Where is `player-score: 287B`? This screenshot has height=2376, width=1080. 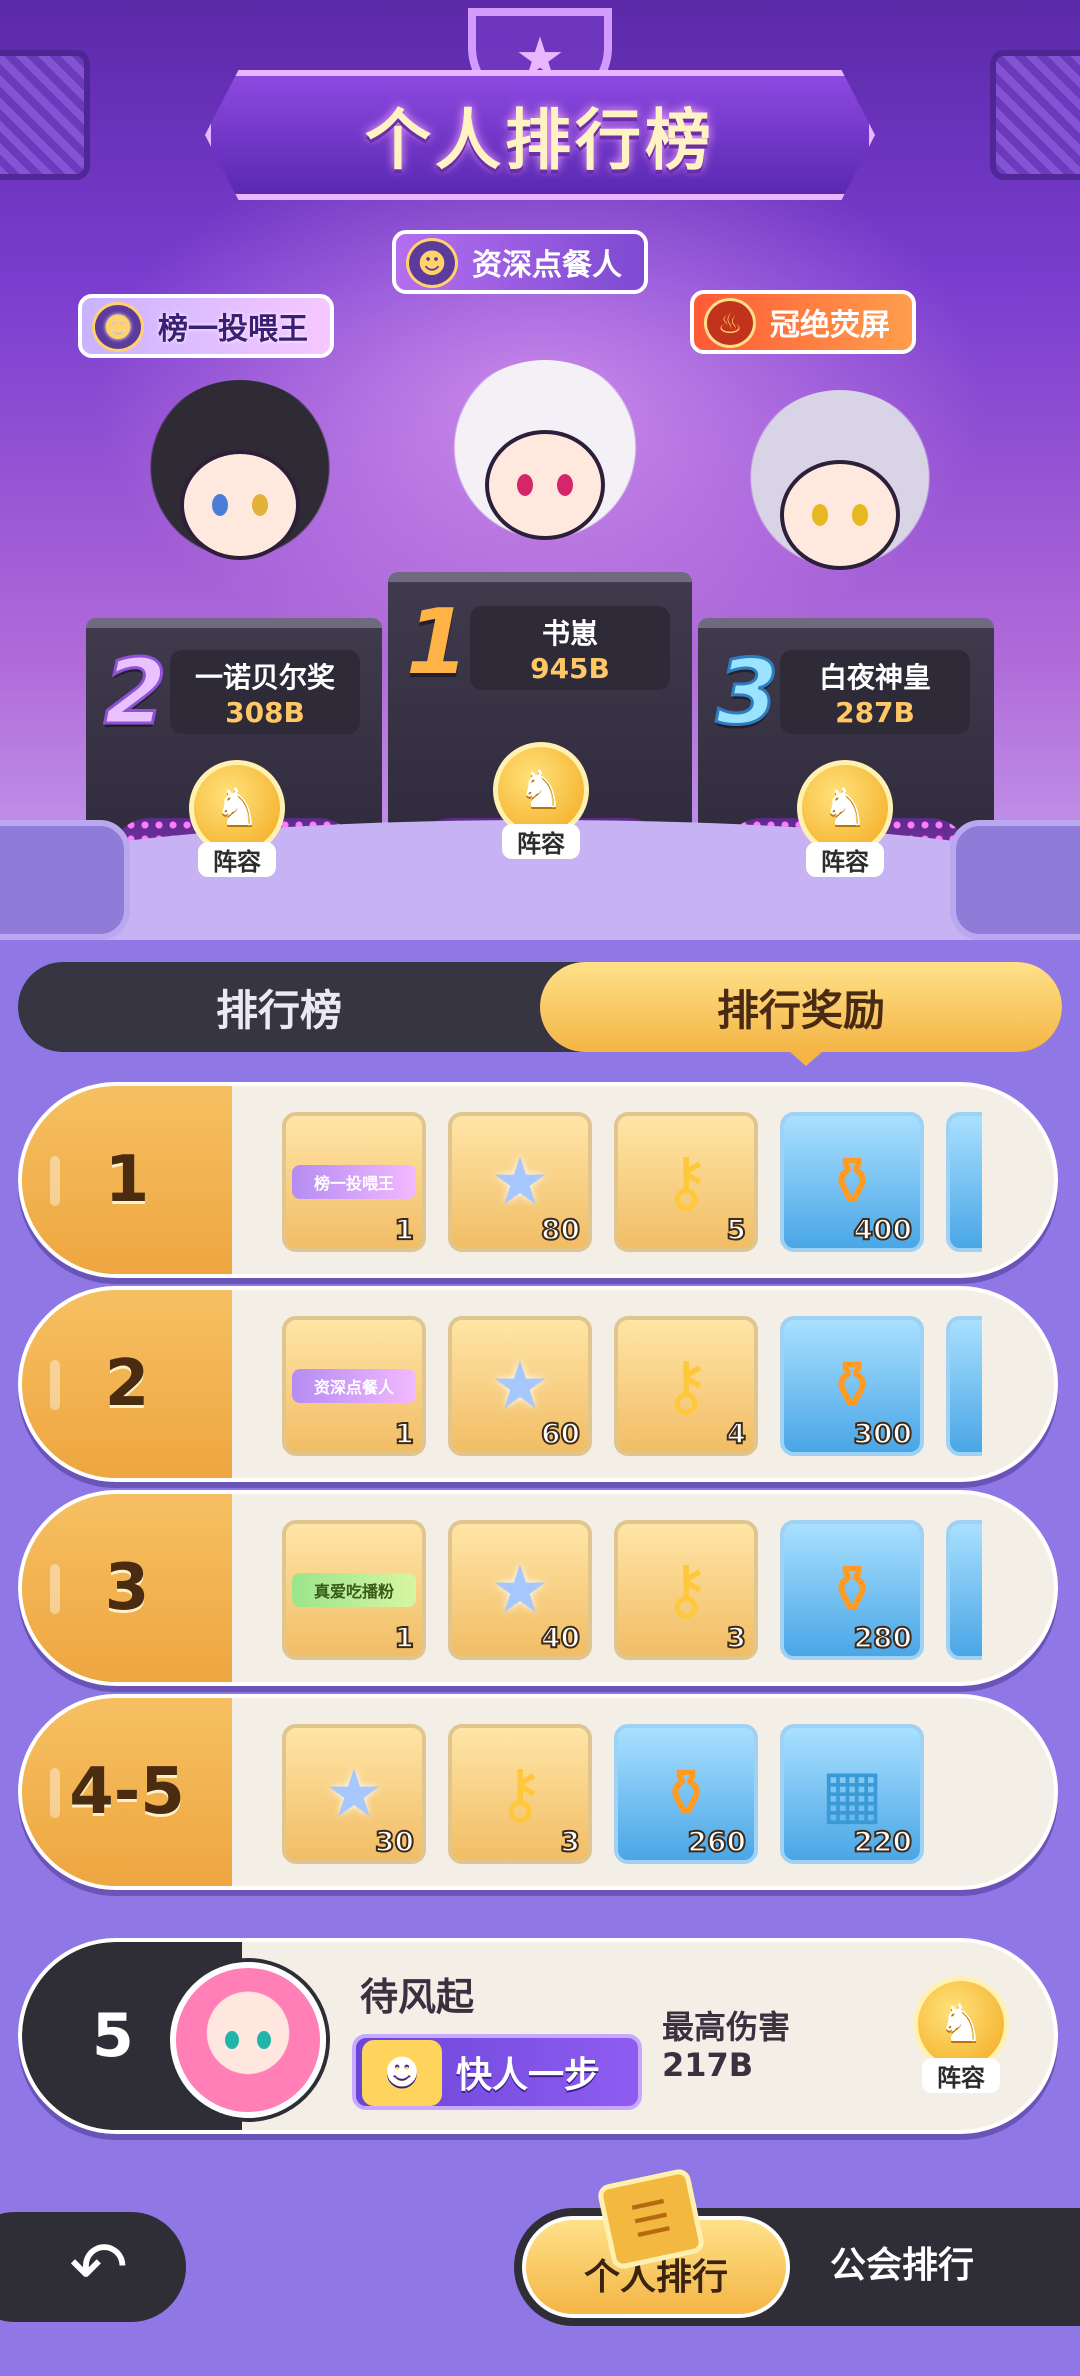
player-score: 287B is located at coordinates (875, 712).